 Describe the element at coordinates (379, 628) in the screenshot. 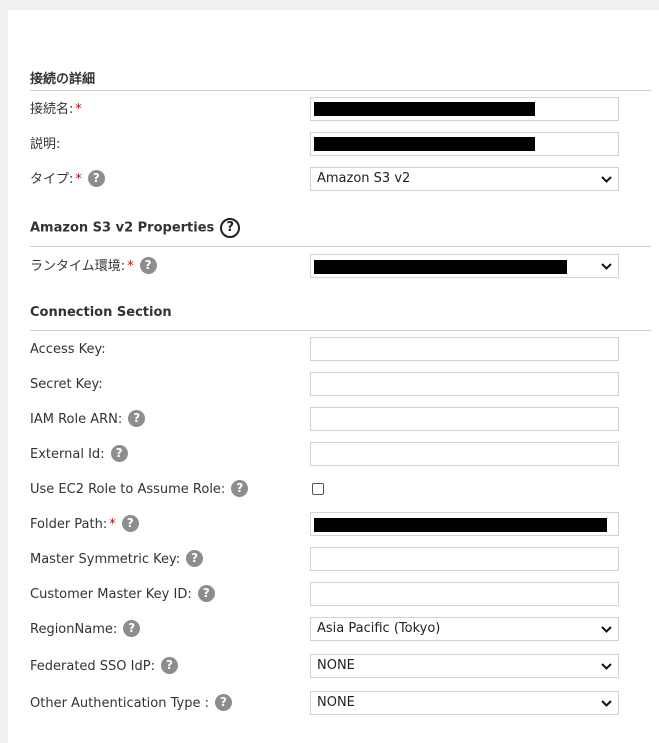

I see `region-selected-value: Asia Pacific (Tokyo)` at that location.